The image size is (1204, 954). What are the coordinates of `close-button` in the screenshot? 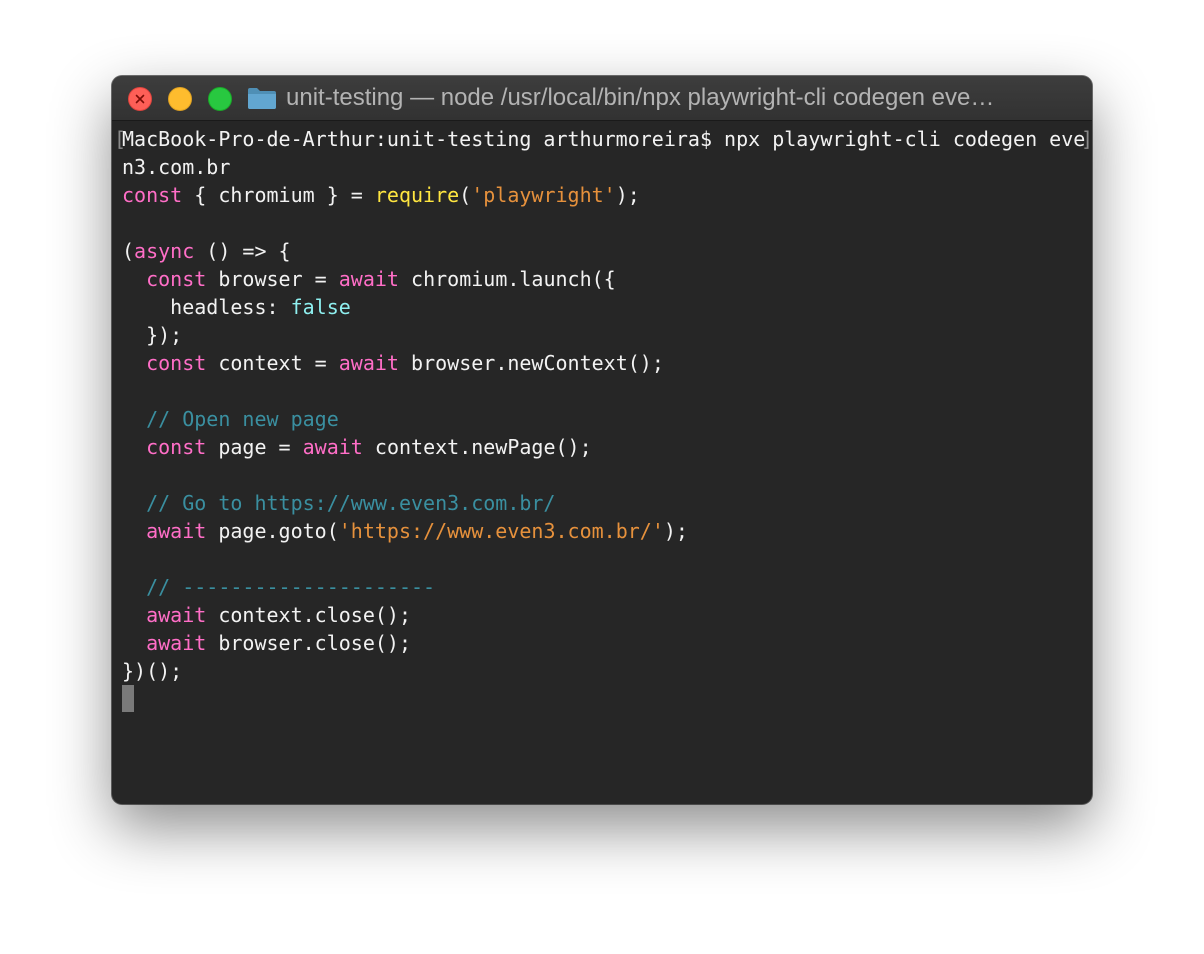 It's located at (140, 99).